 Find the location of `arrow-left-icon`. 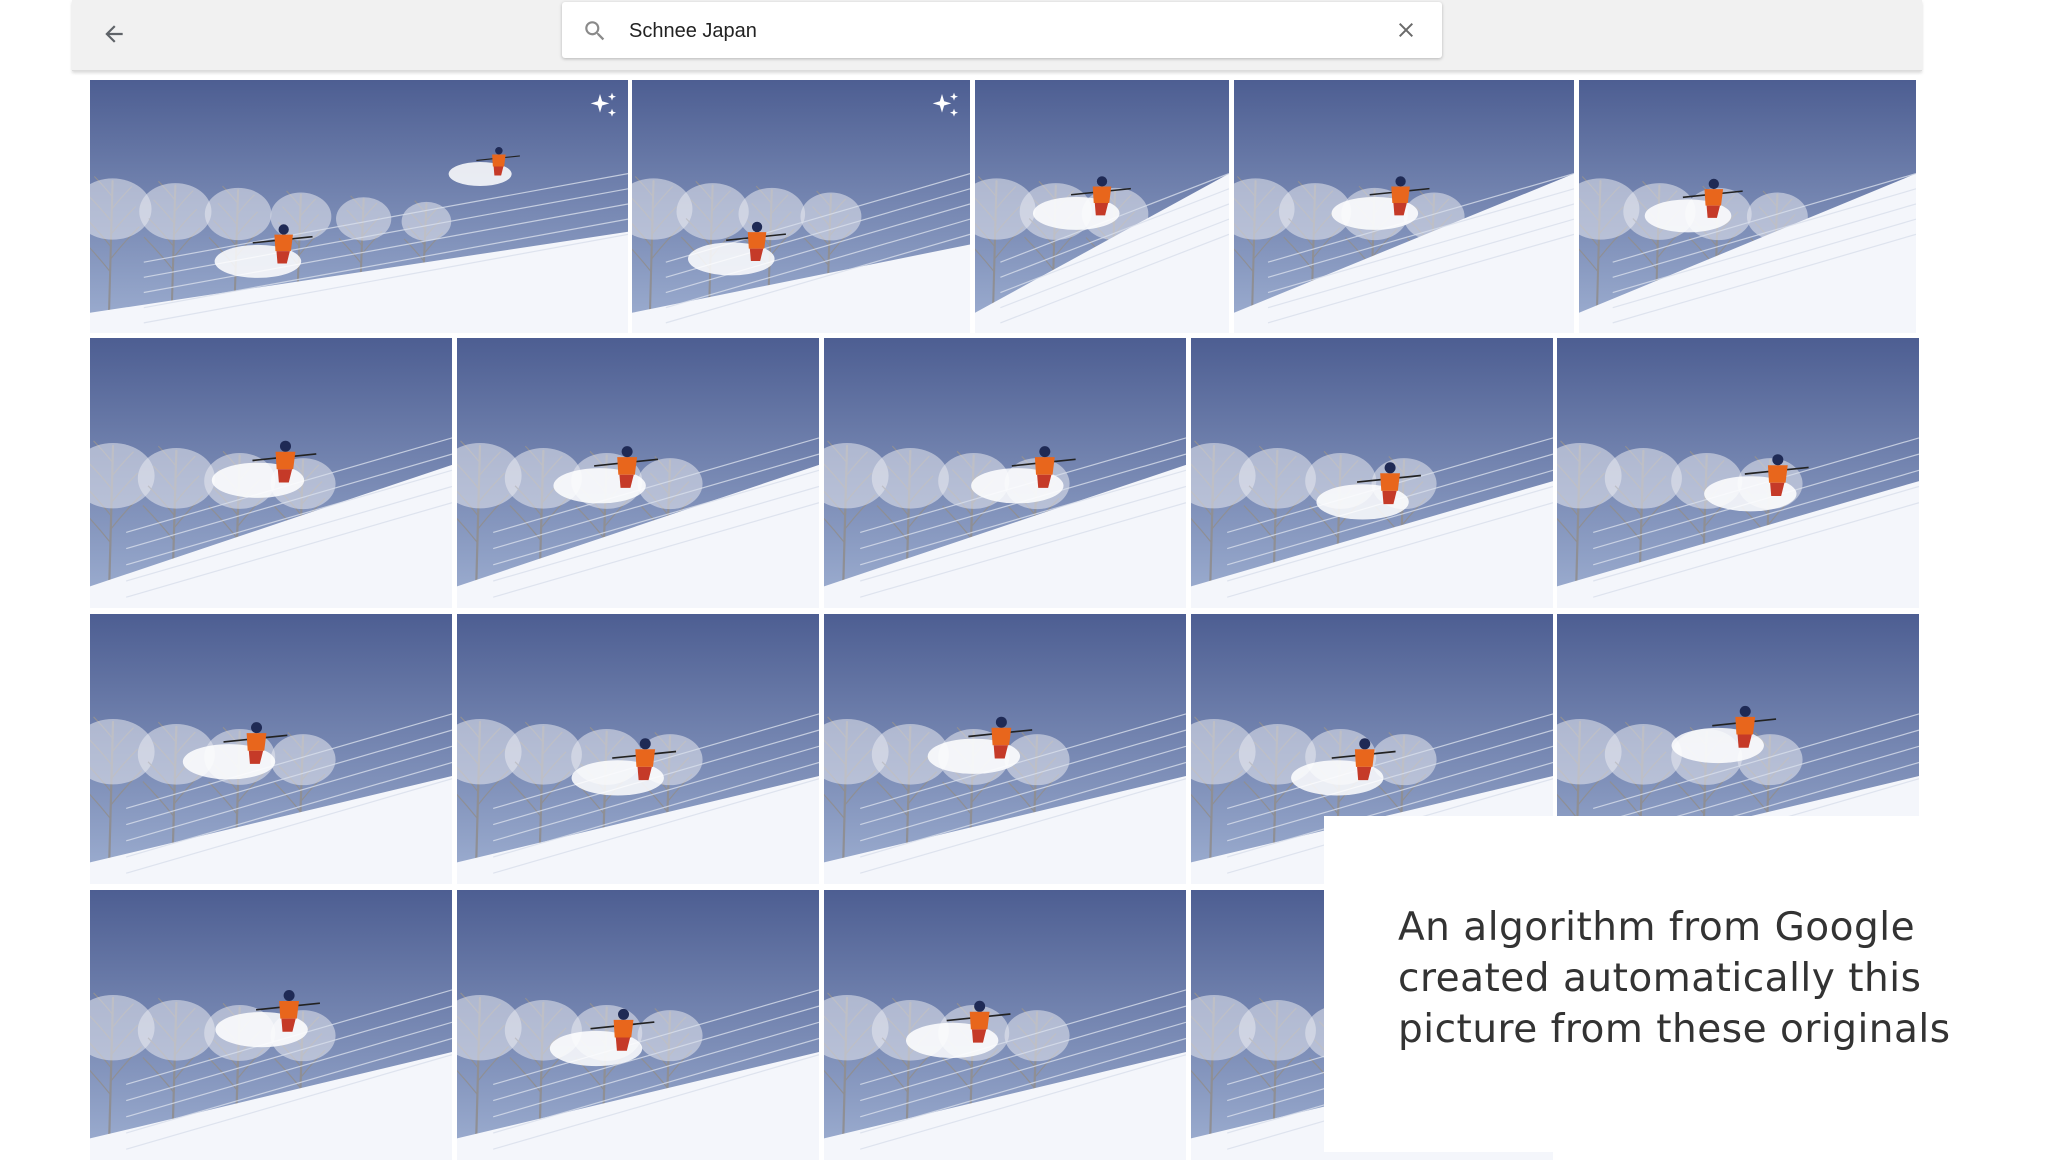

arrow-left-icon is located at coordinates (114, 34).